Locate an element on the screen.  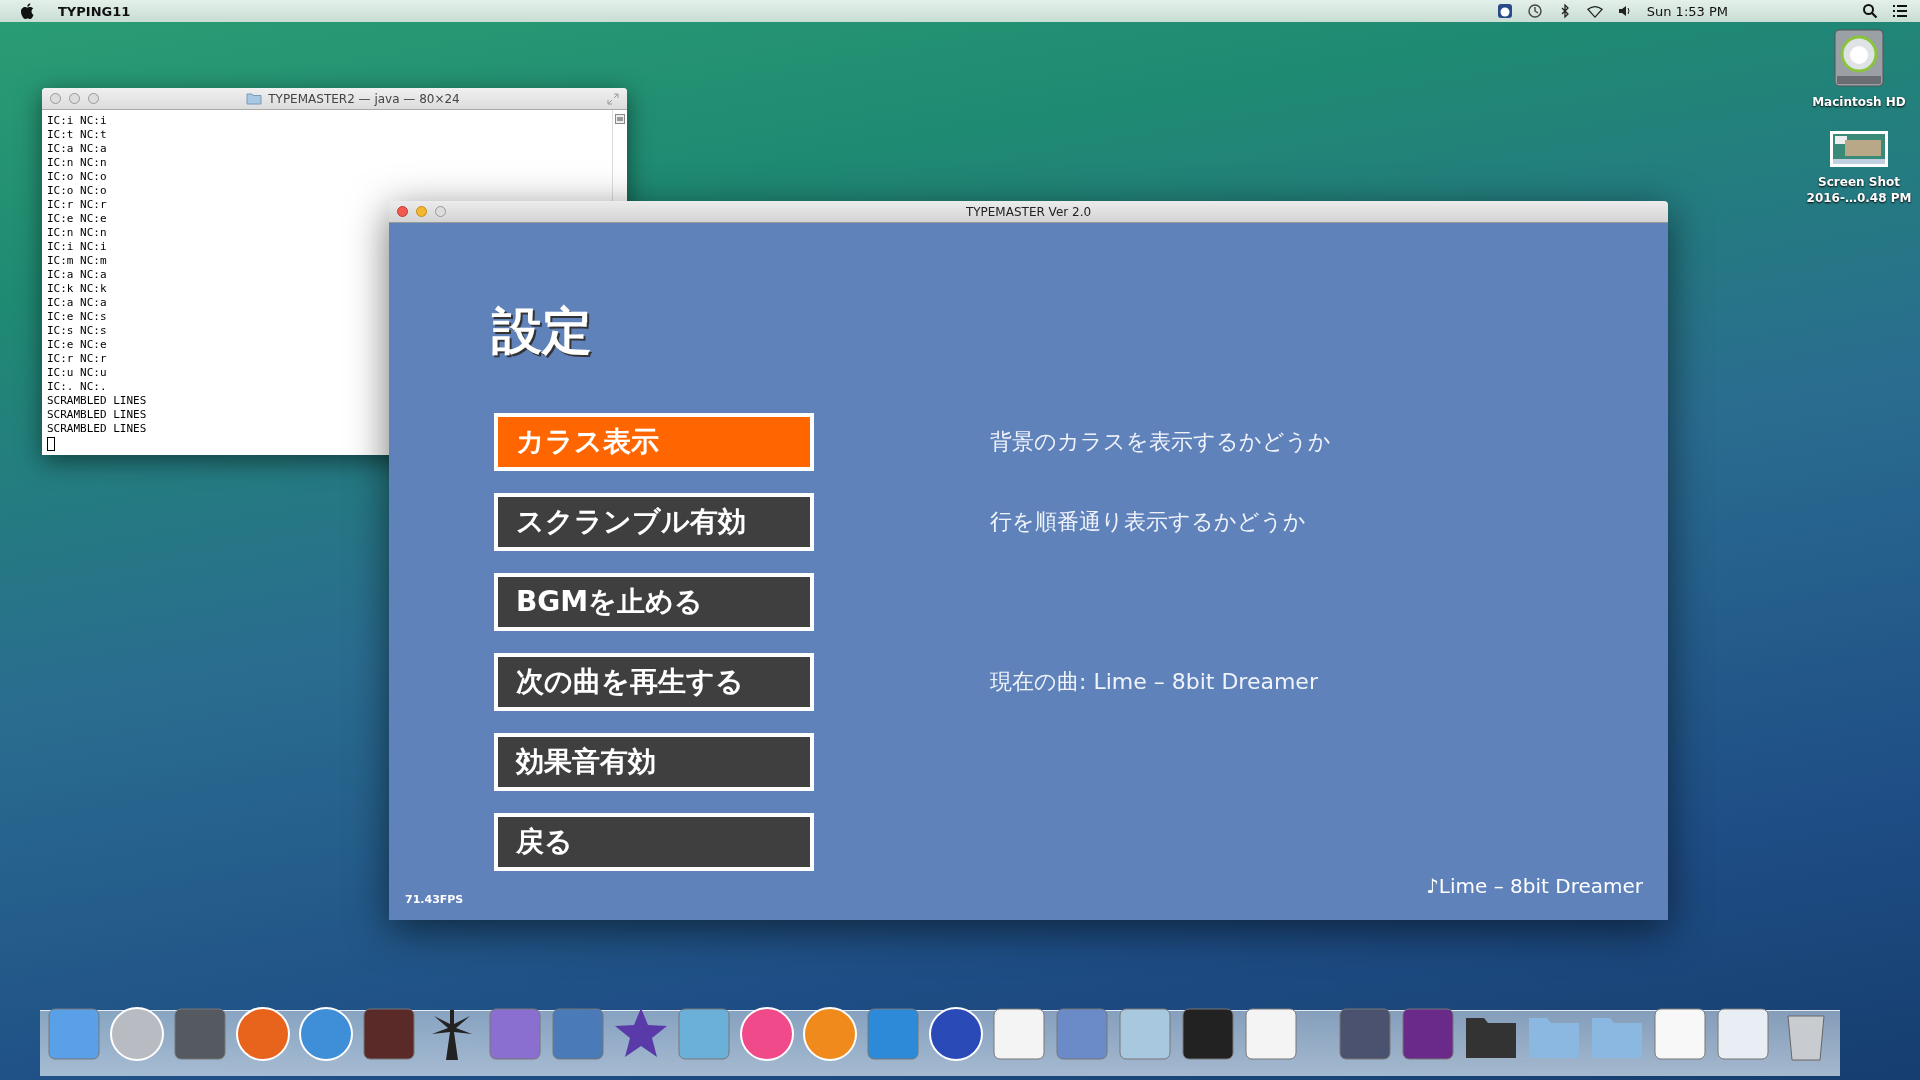
screenshot-thumbnail-icon is located at coordinates (1859, 149).